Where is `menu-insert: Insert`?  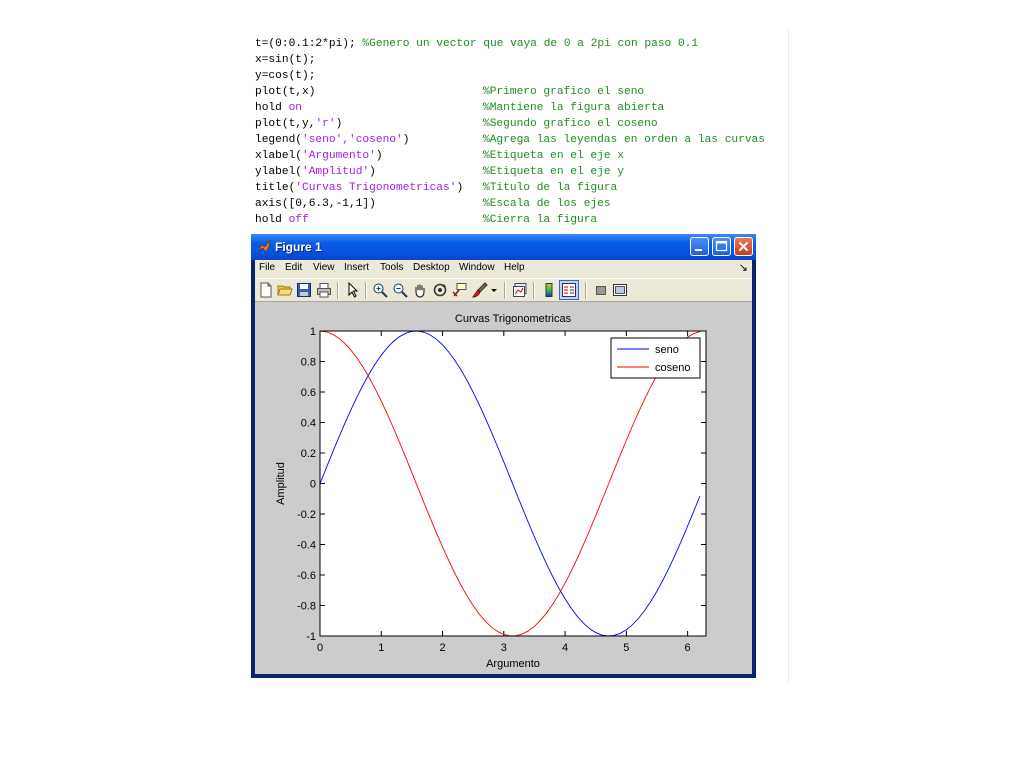
menu-insert: Insert is located at coordinates (356, 267).